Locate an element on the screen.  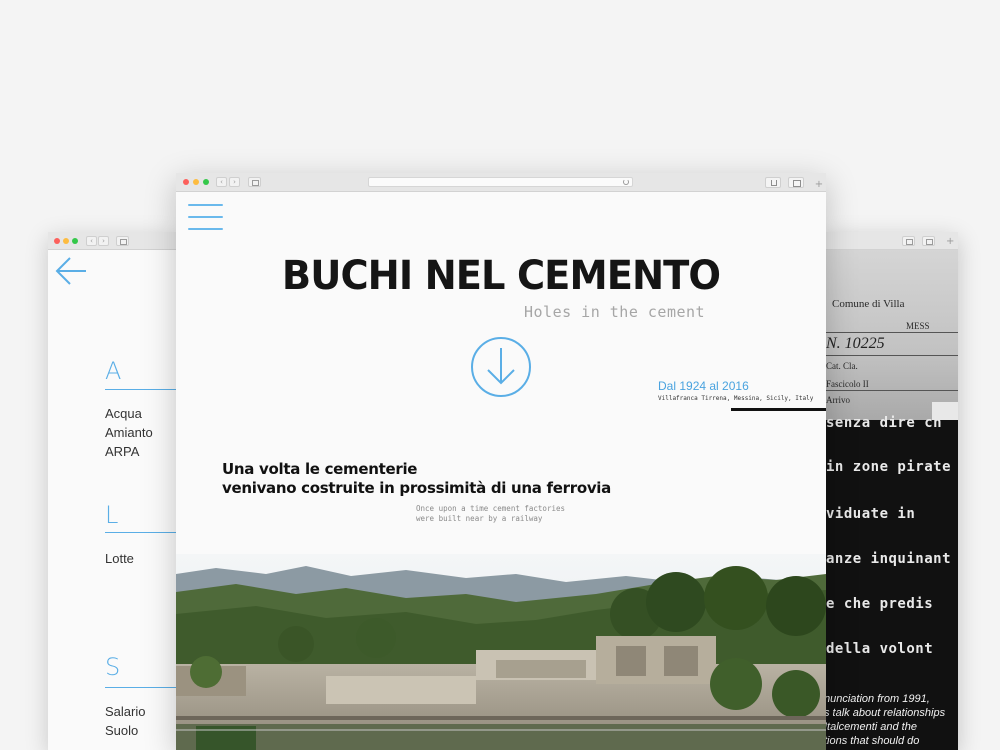
document-caption-line: Italcementi and the is located at coordinates (870, 727).